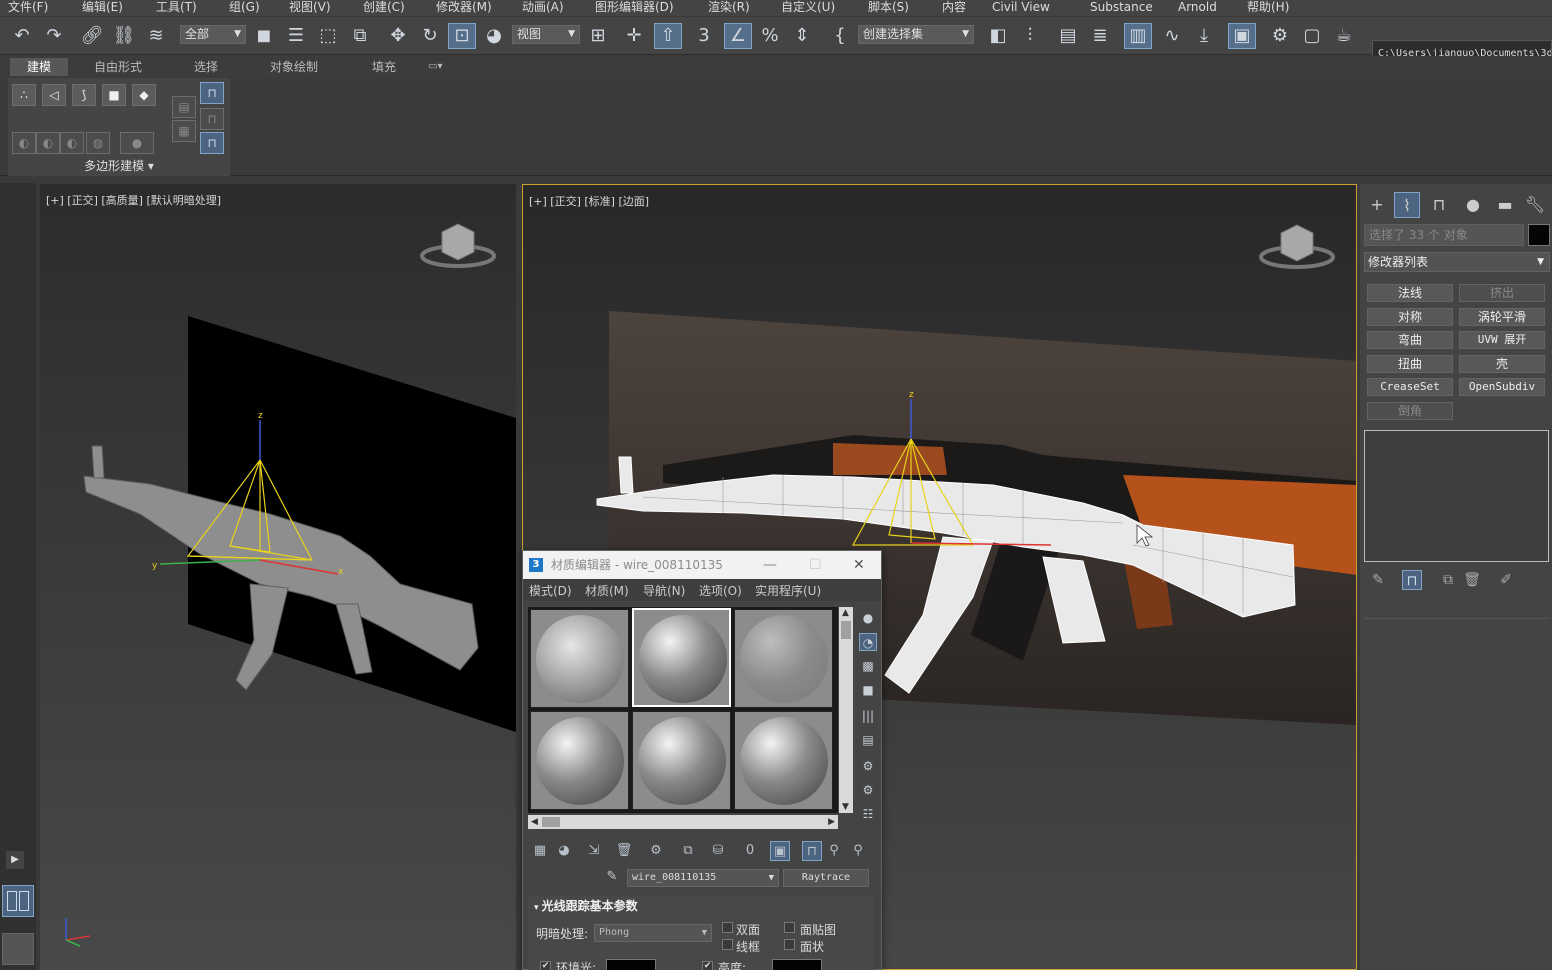 This screenshot has width=1552, height=970. I want to click on display-tab-icon: ▬, so click(1505, 205).